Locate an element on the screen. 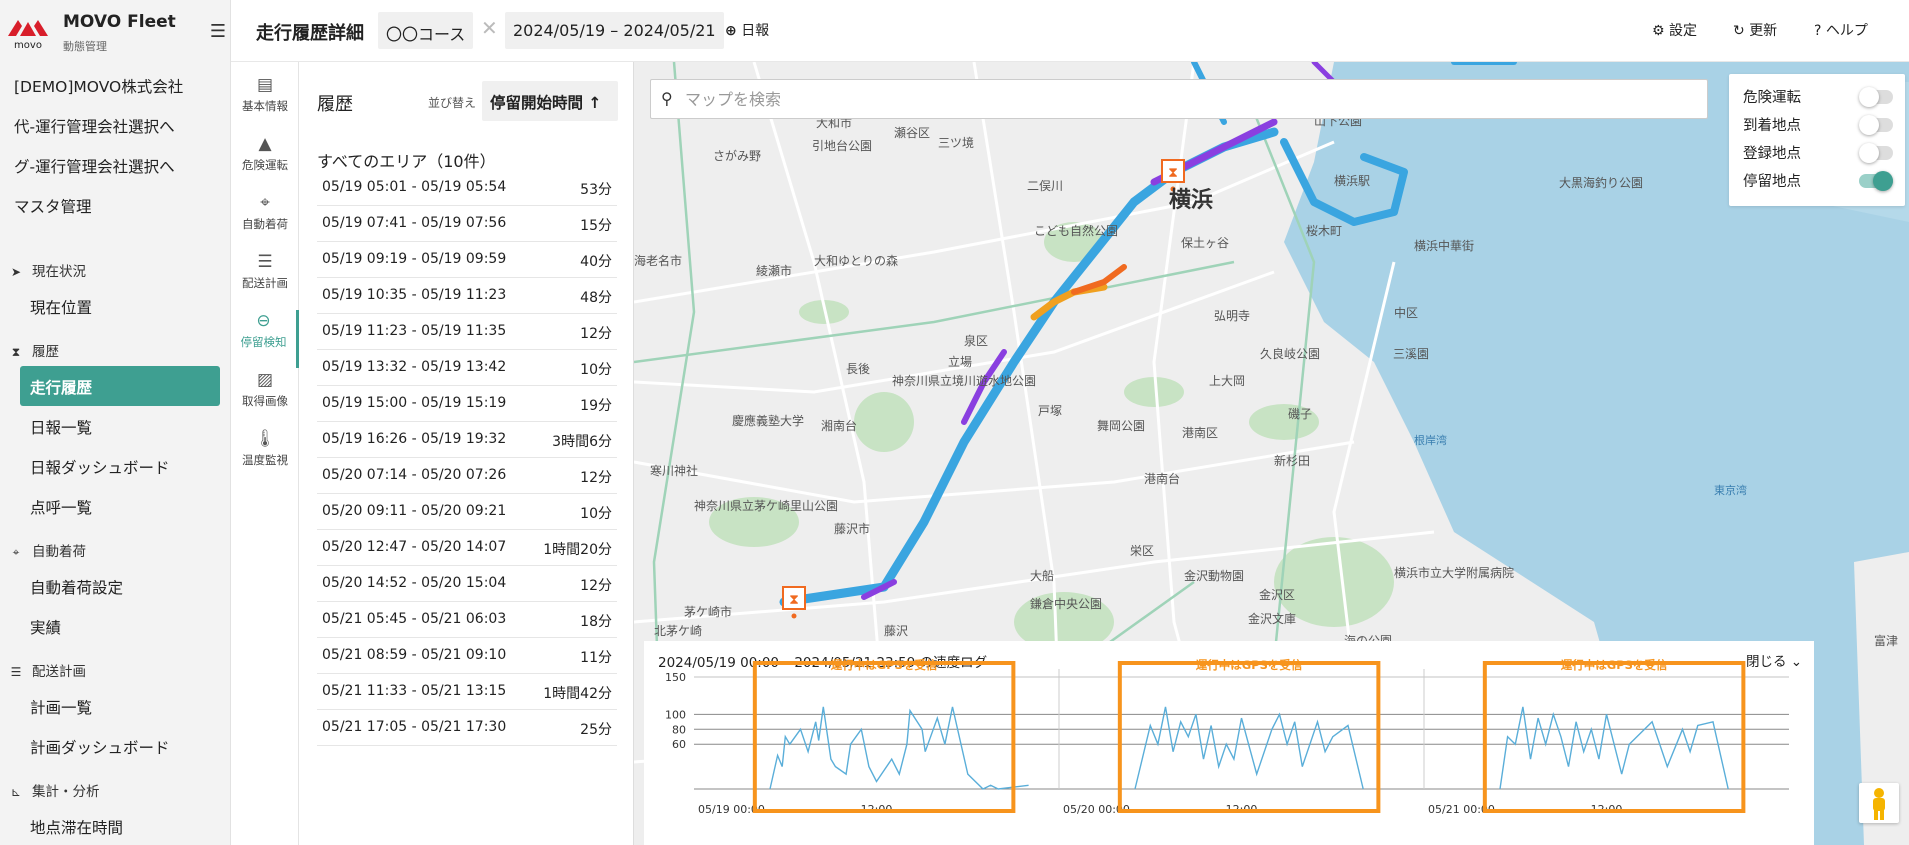 The height and width of the screenshot is (845, 1909). daily-report-button: ⊕ 日報 is located at coordinates (747, 30).